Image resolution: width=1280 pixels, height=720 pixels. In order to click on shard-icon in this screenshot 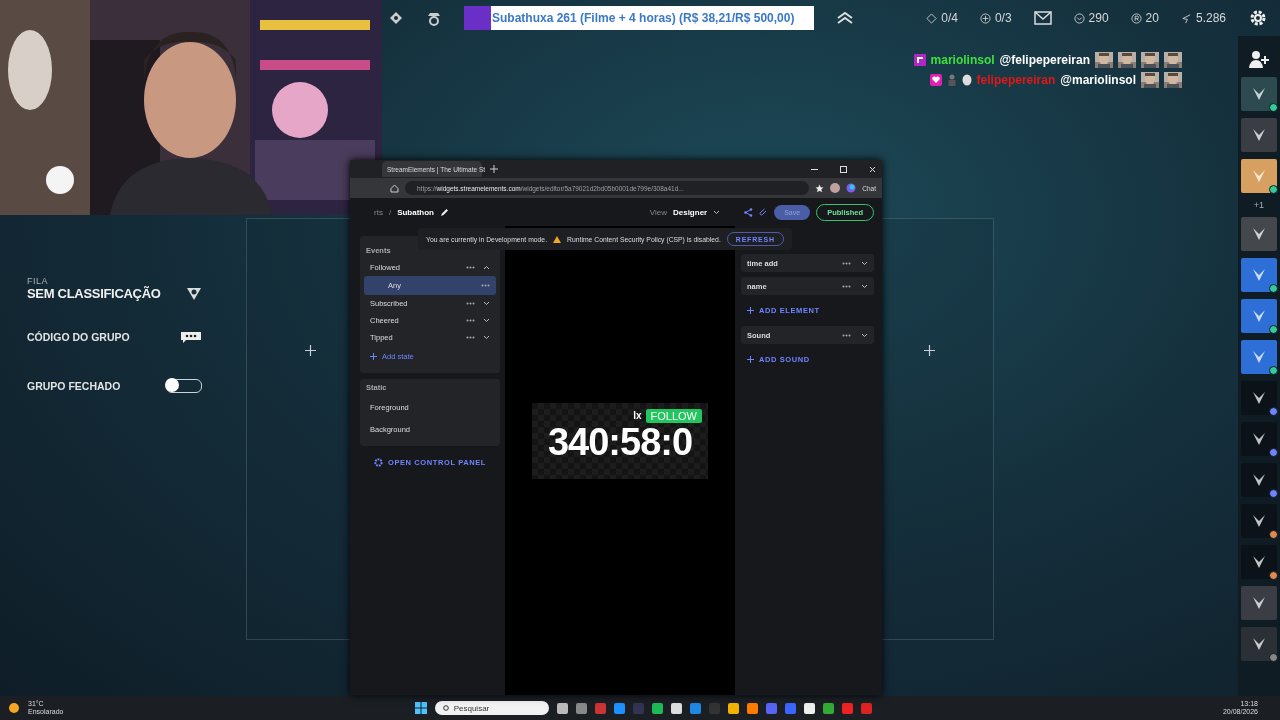, I will do `click(1186, 18)`.